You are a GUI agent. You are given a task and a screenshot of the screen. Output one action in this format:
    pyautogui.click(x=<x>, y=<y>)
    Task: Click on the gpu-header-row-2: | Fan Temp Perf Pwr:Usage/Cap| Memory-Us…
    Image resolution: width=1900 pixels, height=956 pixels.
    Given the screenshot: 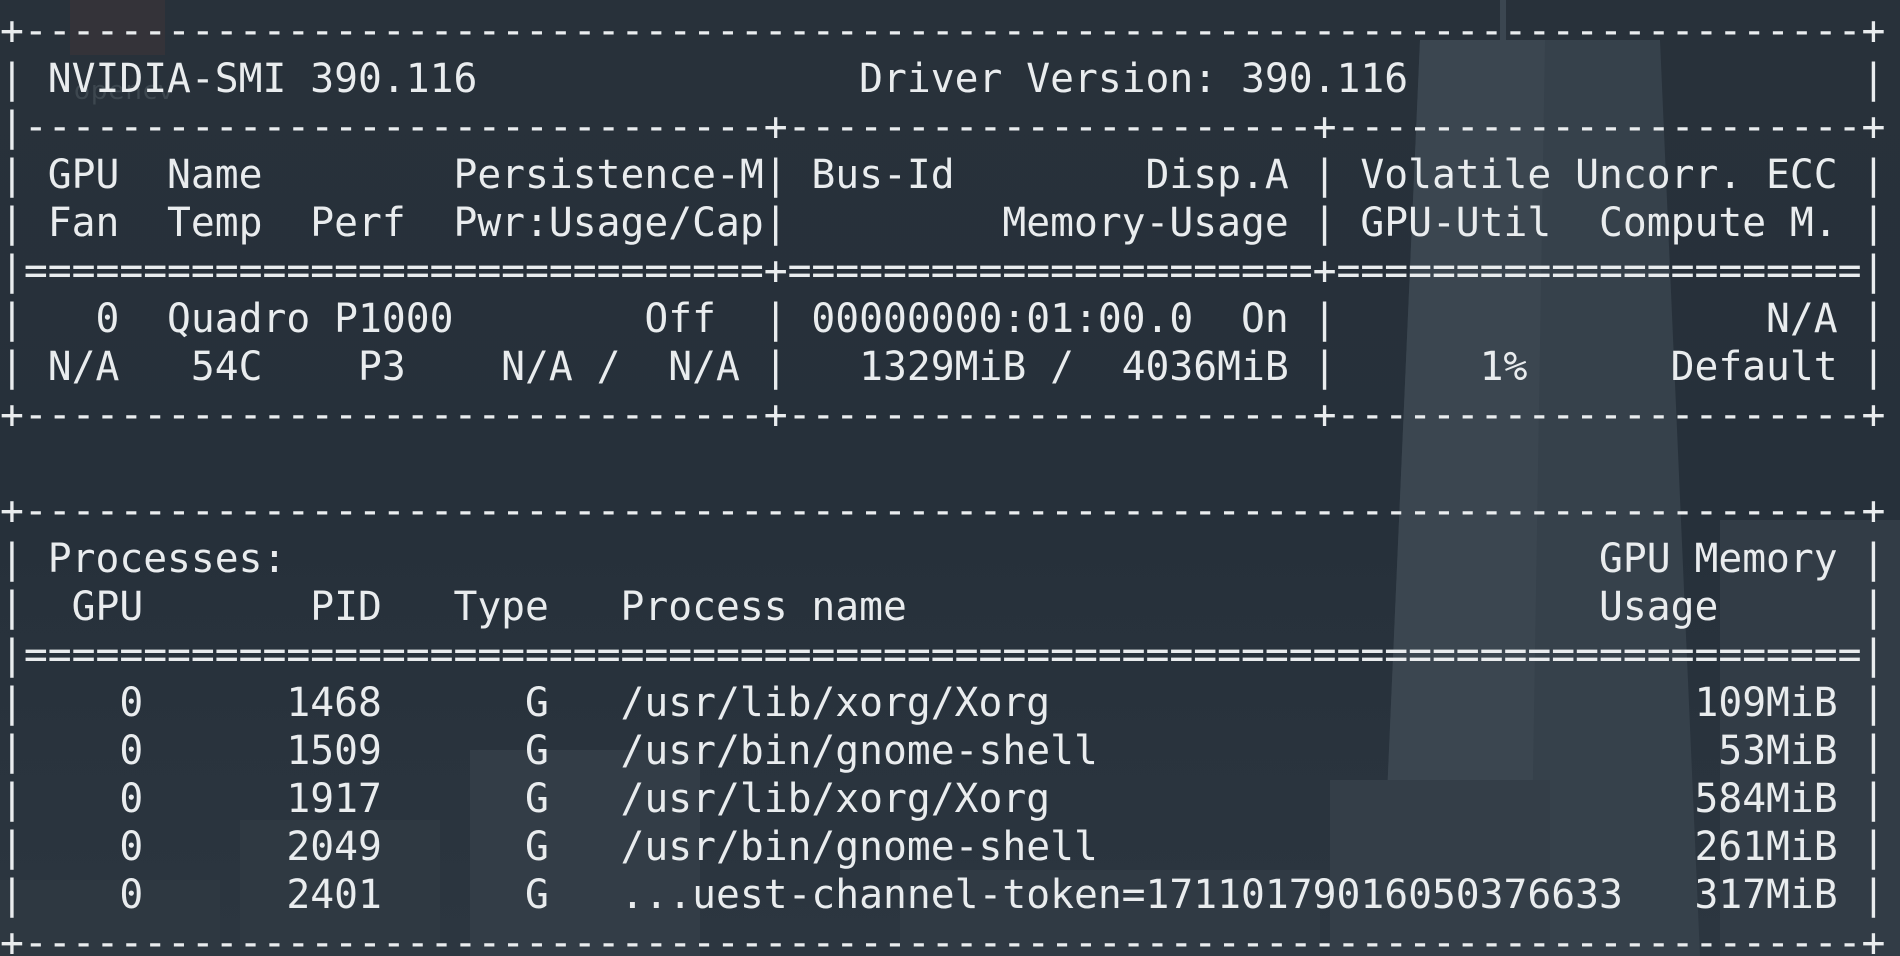 What is the action you would take?
    pyautogui.click(x=943, y=223)
    